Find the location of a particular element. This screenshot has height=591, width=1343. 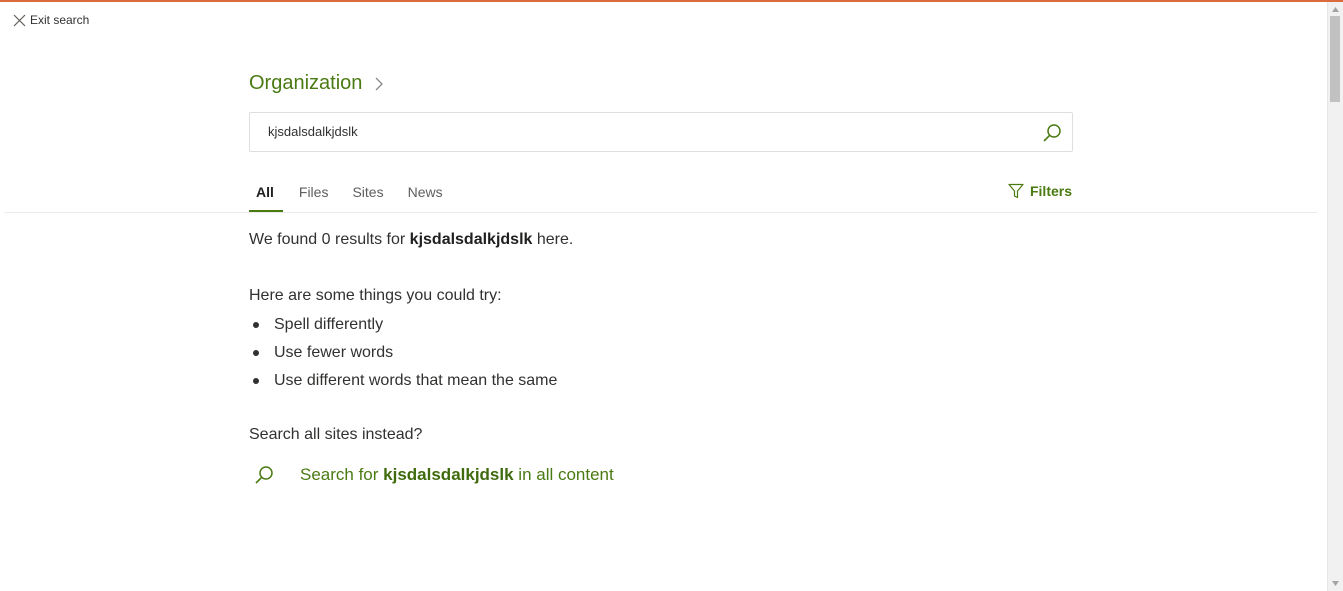

search-tabs: All Files Sites News is located at coordinates (350, 198).